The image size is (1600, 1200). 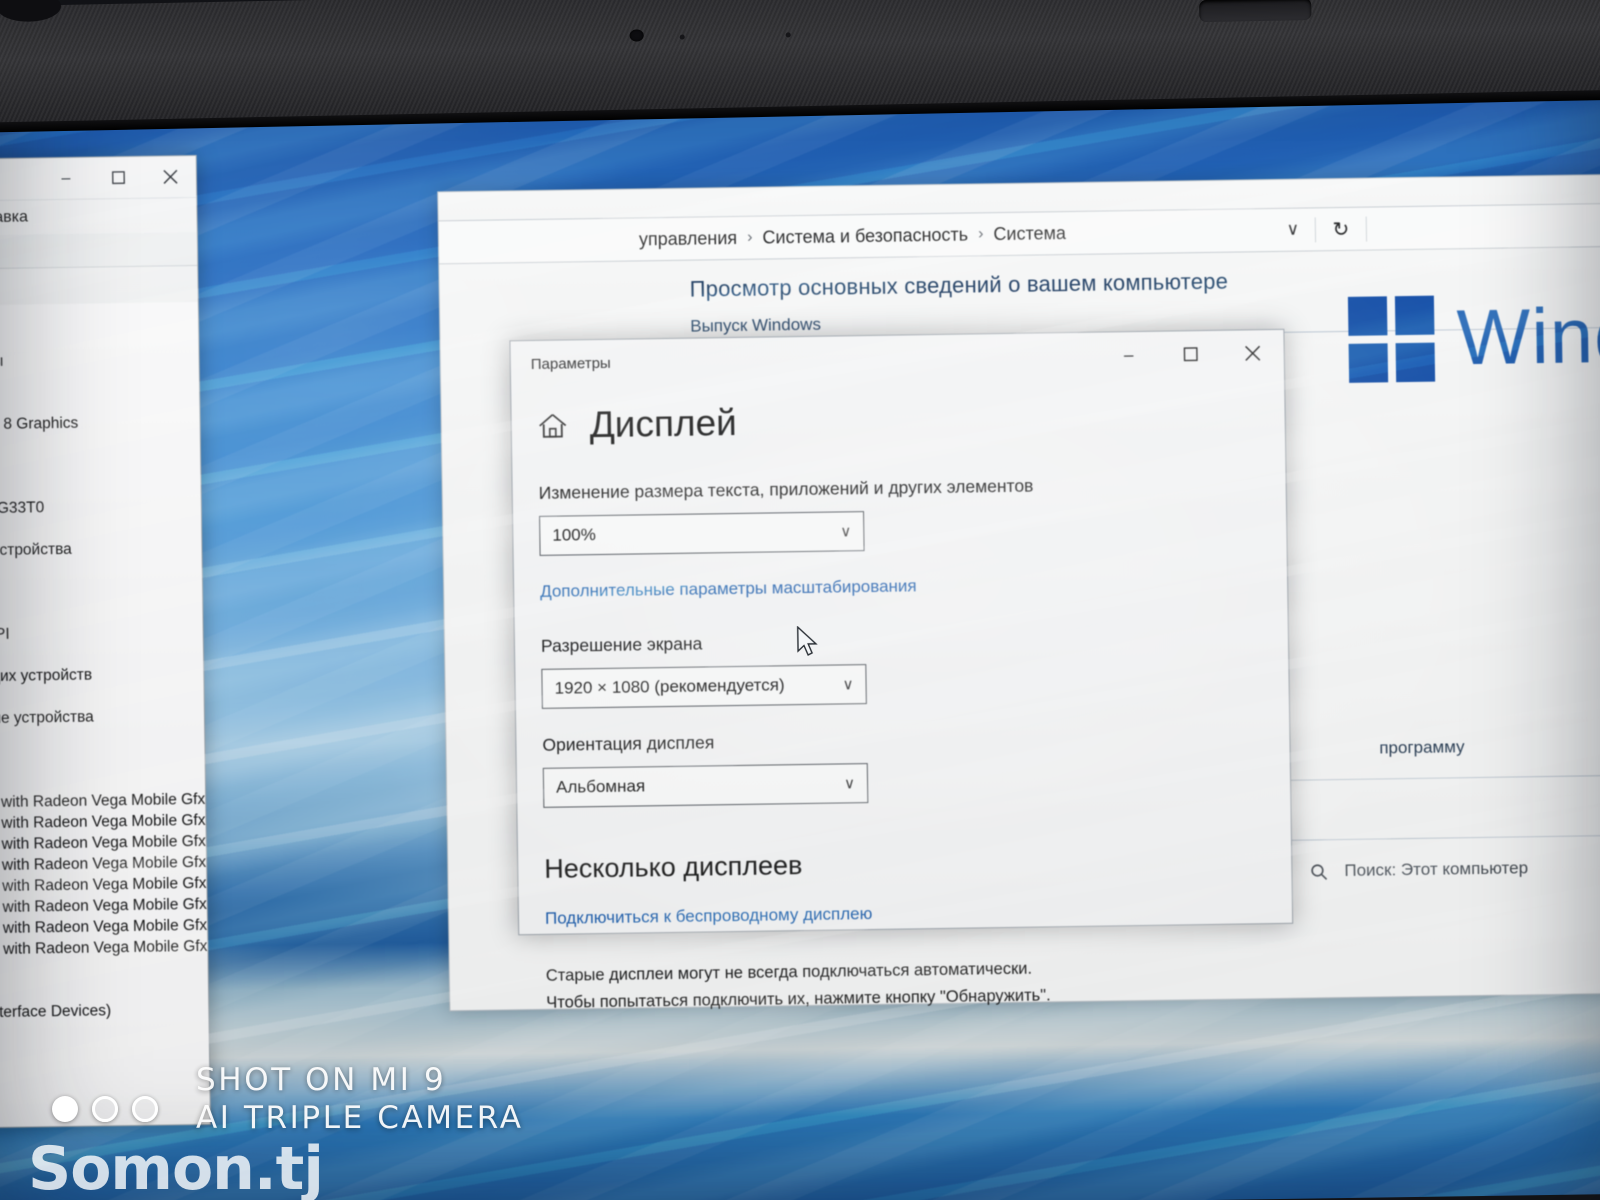 I want to click on scale-dropdown: 100% ∨, so click(x=702, y=533).